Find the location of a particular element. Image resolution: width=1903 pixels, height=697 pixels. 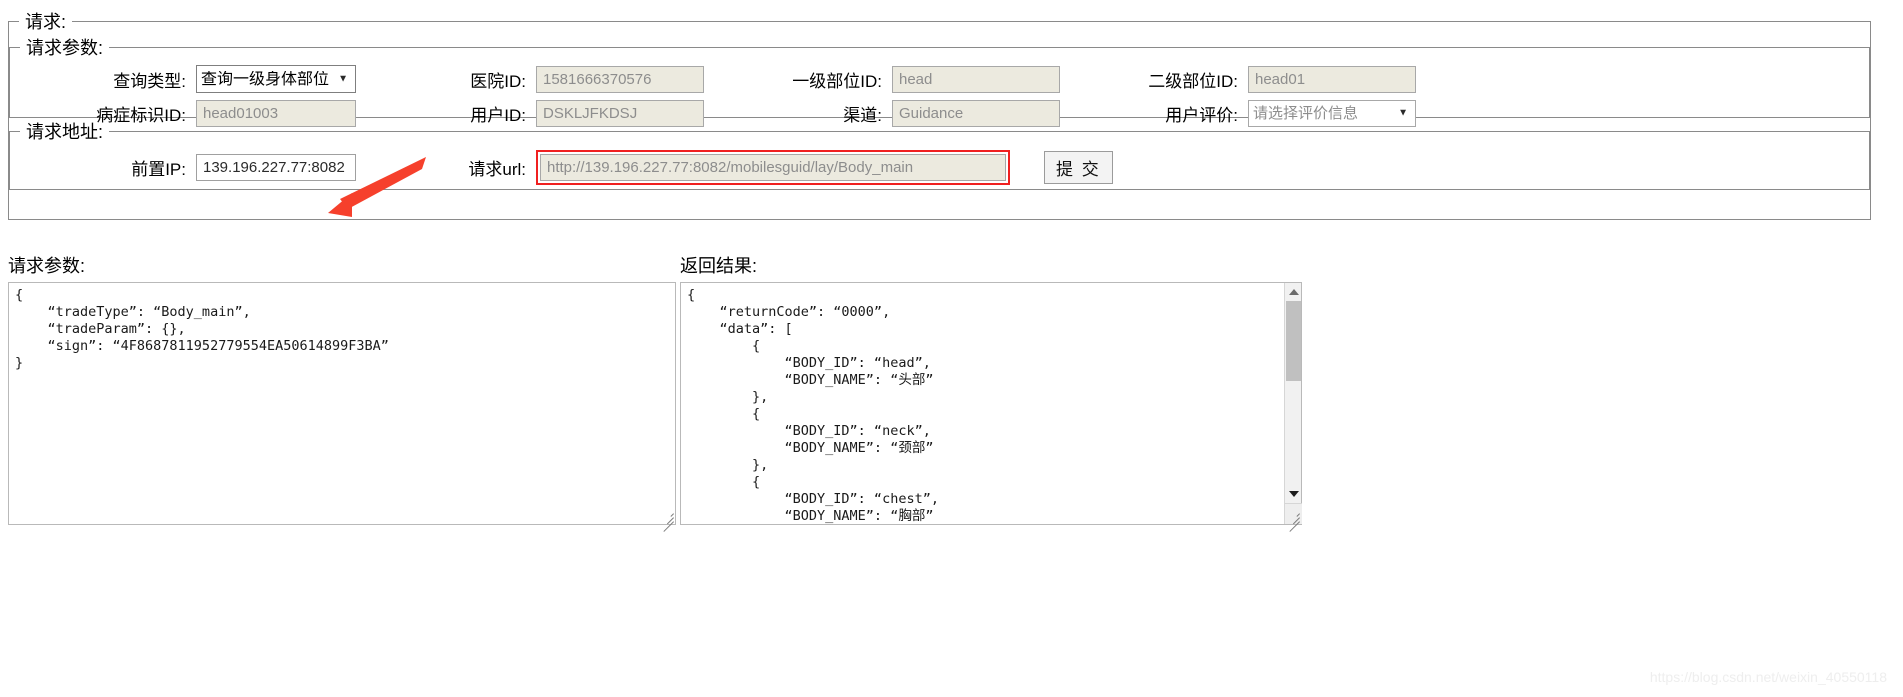

response-panel-title: 返回结果: is located at coordinates (719, 266).